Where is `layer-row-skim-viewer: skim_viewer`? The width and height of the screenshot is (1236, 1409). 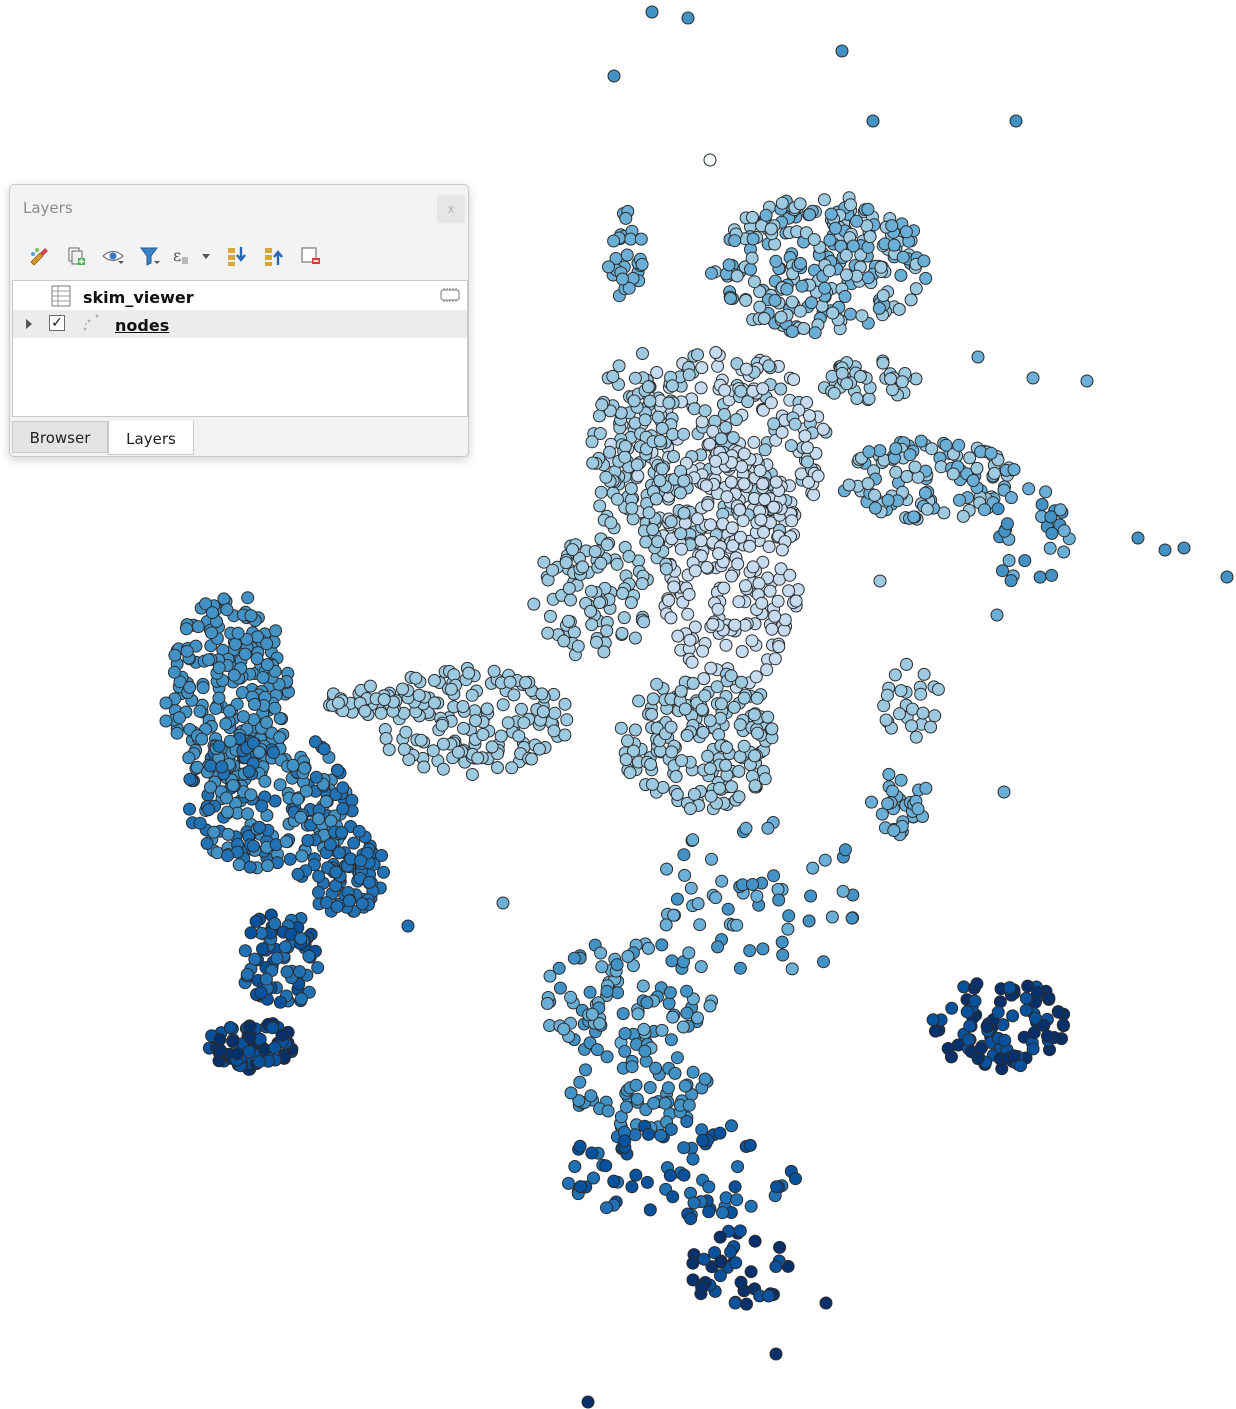 layer-row-skim-viewer: skim_viewer is located at coordinates (240, 296).